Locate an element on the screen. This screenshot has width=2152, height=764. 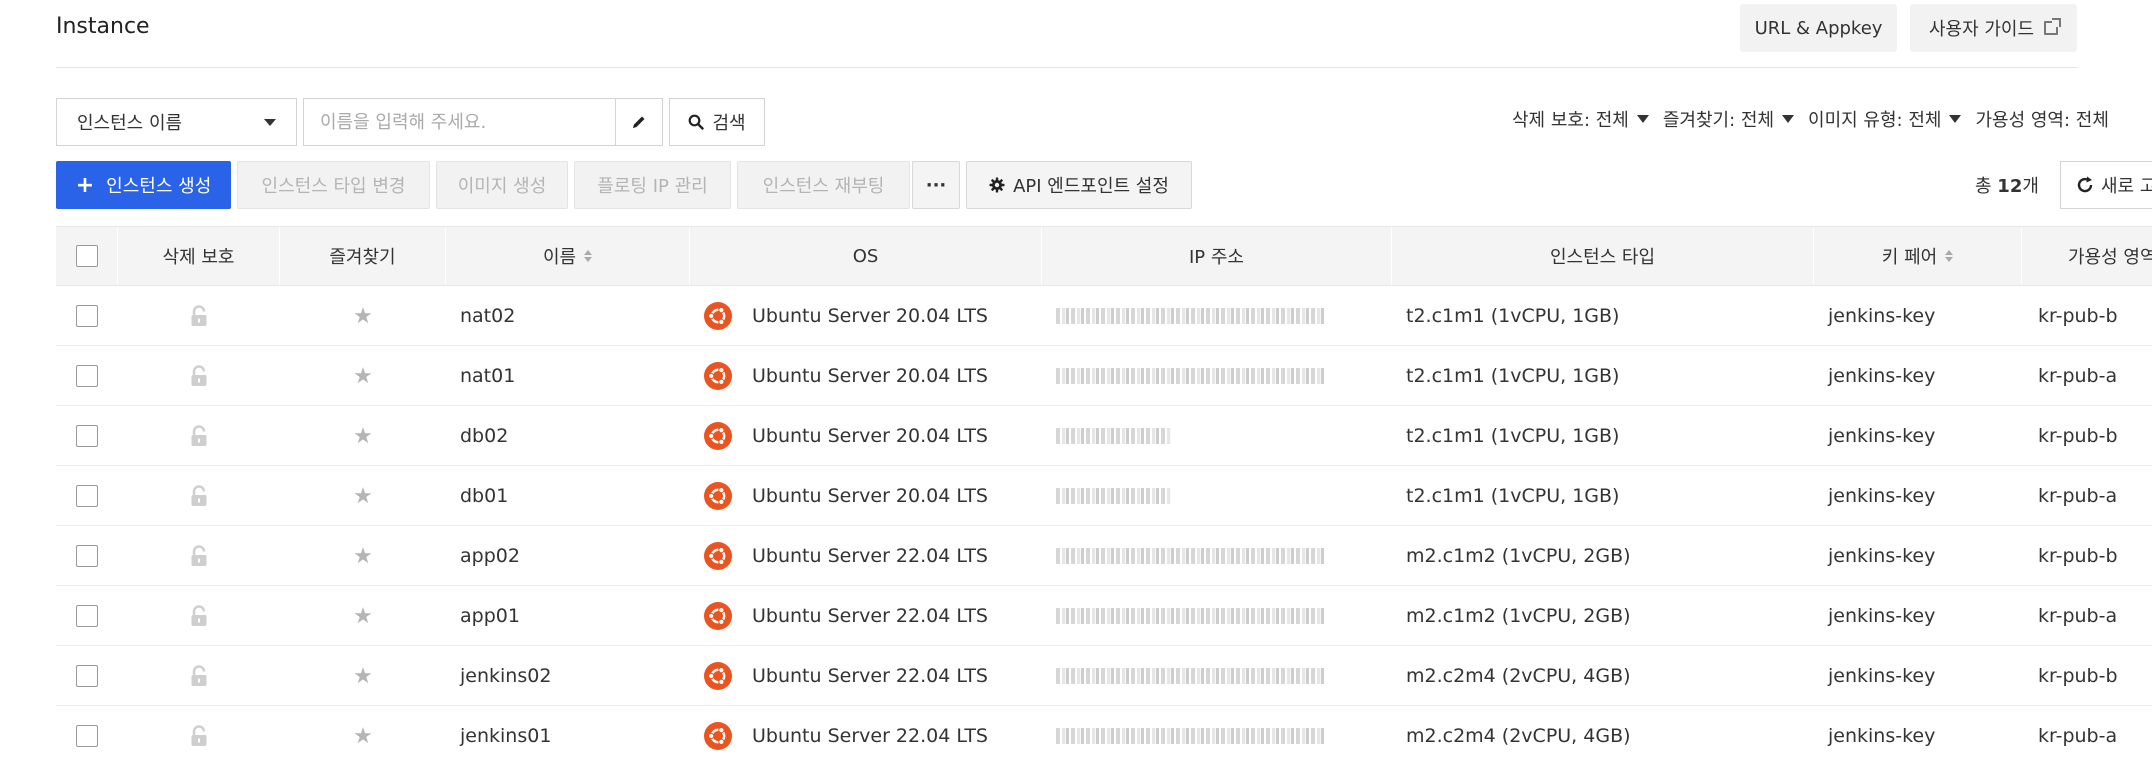
filter-favorite: 즐겨찾기: 전체 is located at coordinates (1728, 119).